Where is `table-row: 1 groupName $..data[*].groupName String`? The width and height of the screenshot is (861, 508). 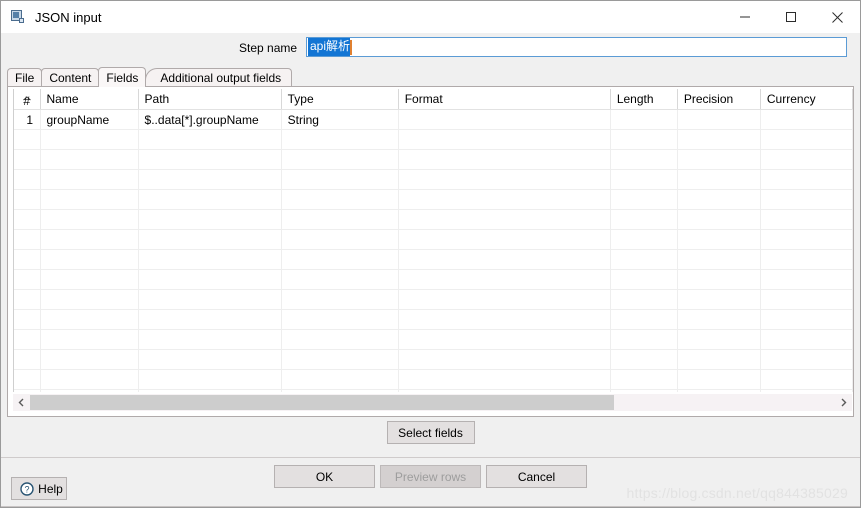
table-row: 1 groupName $..data[*].groupName String is located at coordinates (433, 119).